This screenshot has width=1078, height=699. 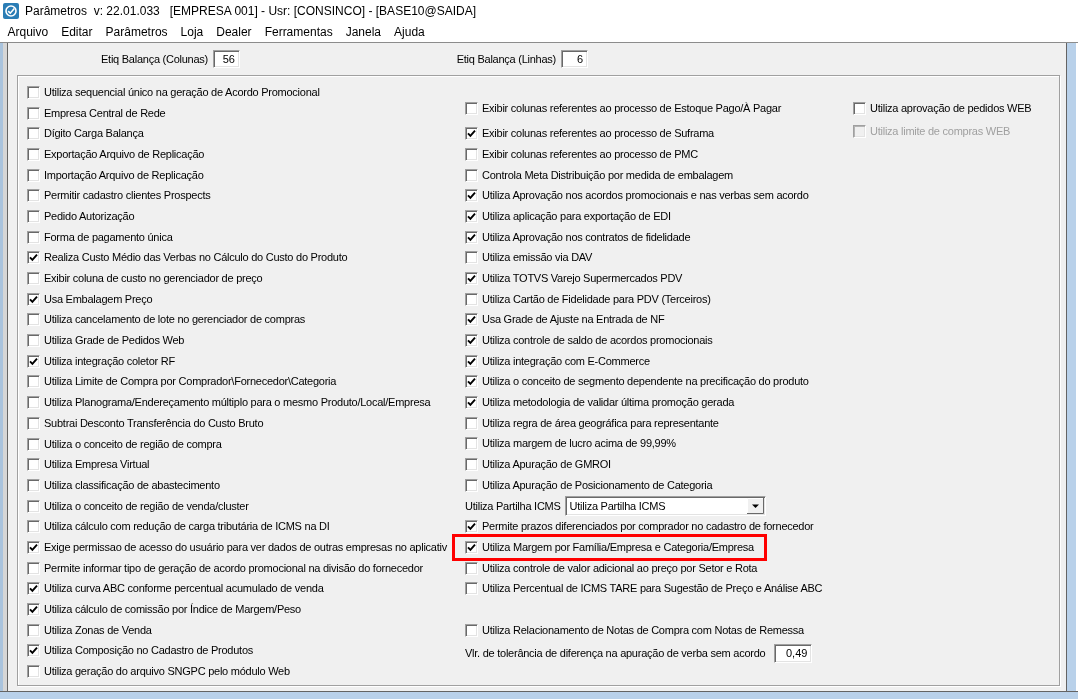 What do you see at coordinates (154, 423) in the screenshot?
I see `option-label: Subtrai Desconto Transferência do Custo Bruto` at bounding box center [154, 423].